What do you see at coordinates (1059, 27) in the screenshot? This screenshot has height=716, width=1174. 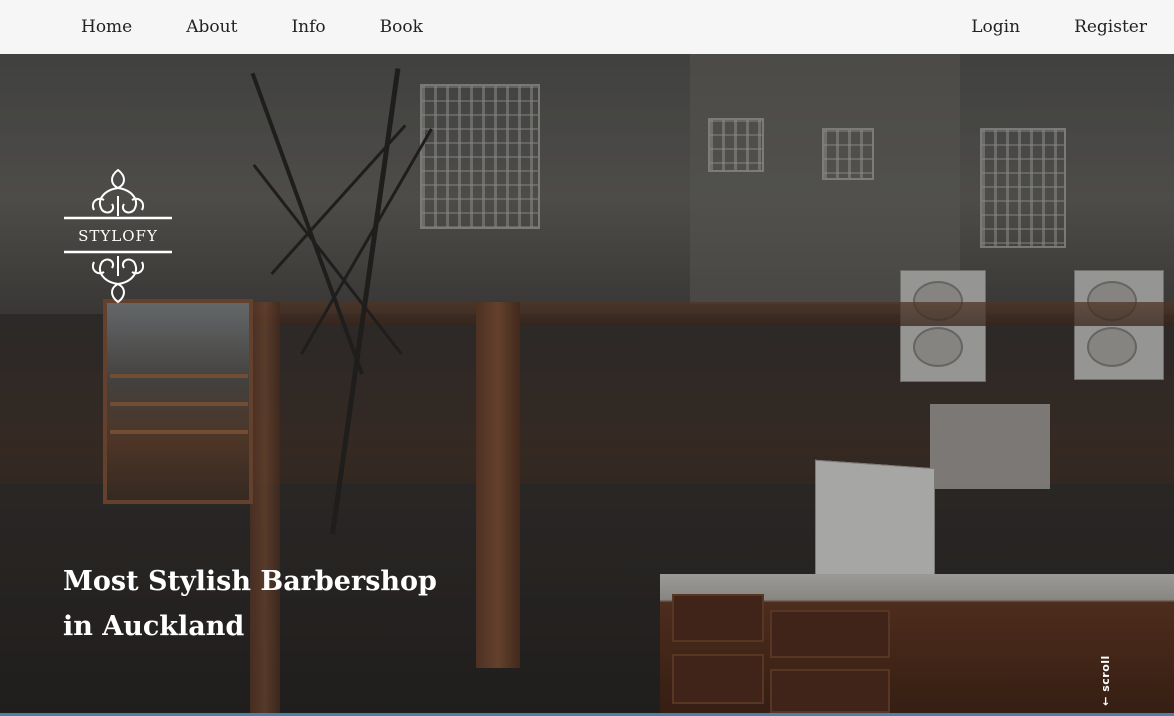 I see `nav-right-group: Login Register` at bounding box center [1059, 27].